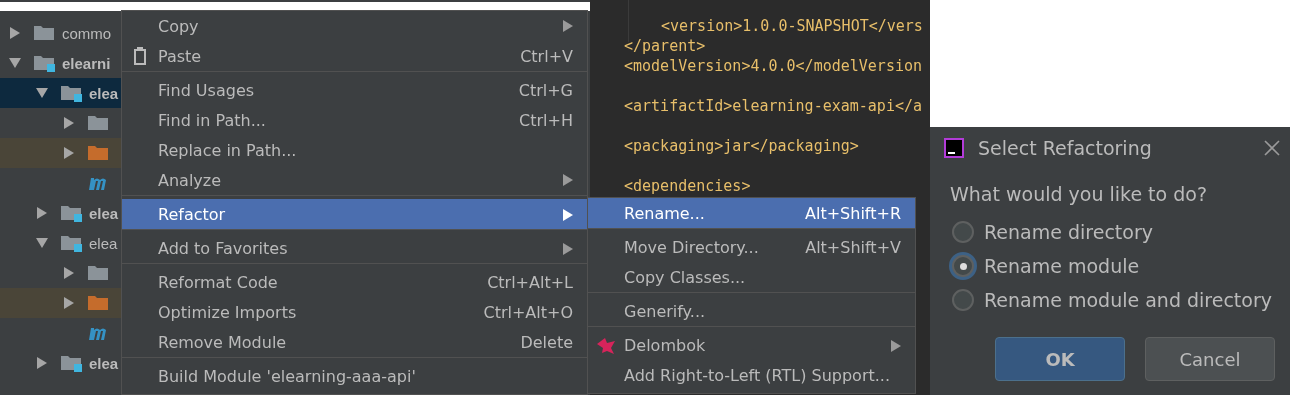 This screenshot has width=1310, height=400. I want to click on tree-row-background: elearni, so click(60, 63).